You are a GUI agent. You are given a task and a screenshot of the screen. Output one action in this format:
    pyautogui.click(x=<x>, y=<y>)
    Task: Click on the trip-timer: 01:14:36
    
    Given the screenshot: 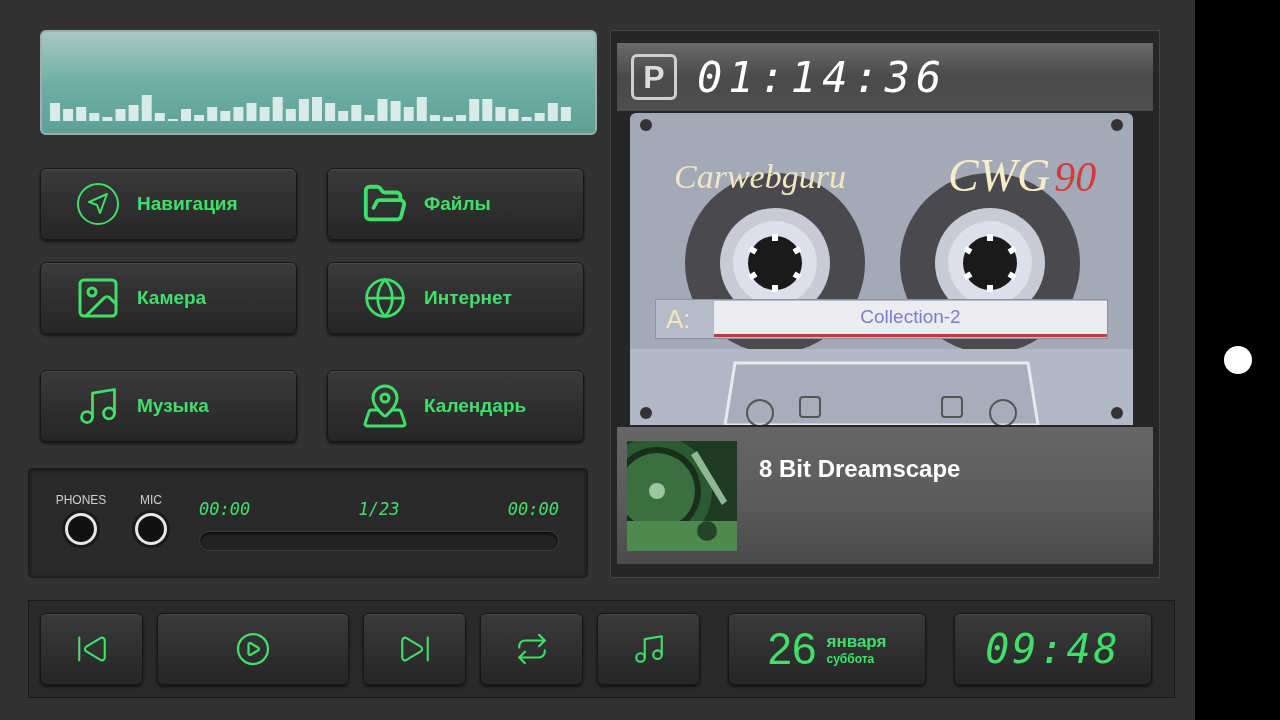 What is the action you would take?
    pyautogui.click(x=822, y=77)
    